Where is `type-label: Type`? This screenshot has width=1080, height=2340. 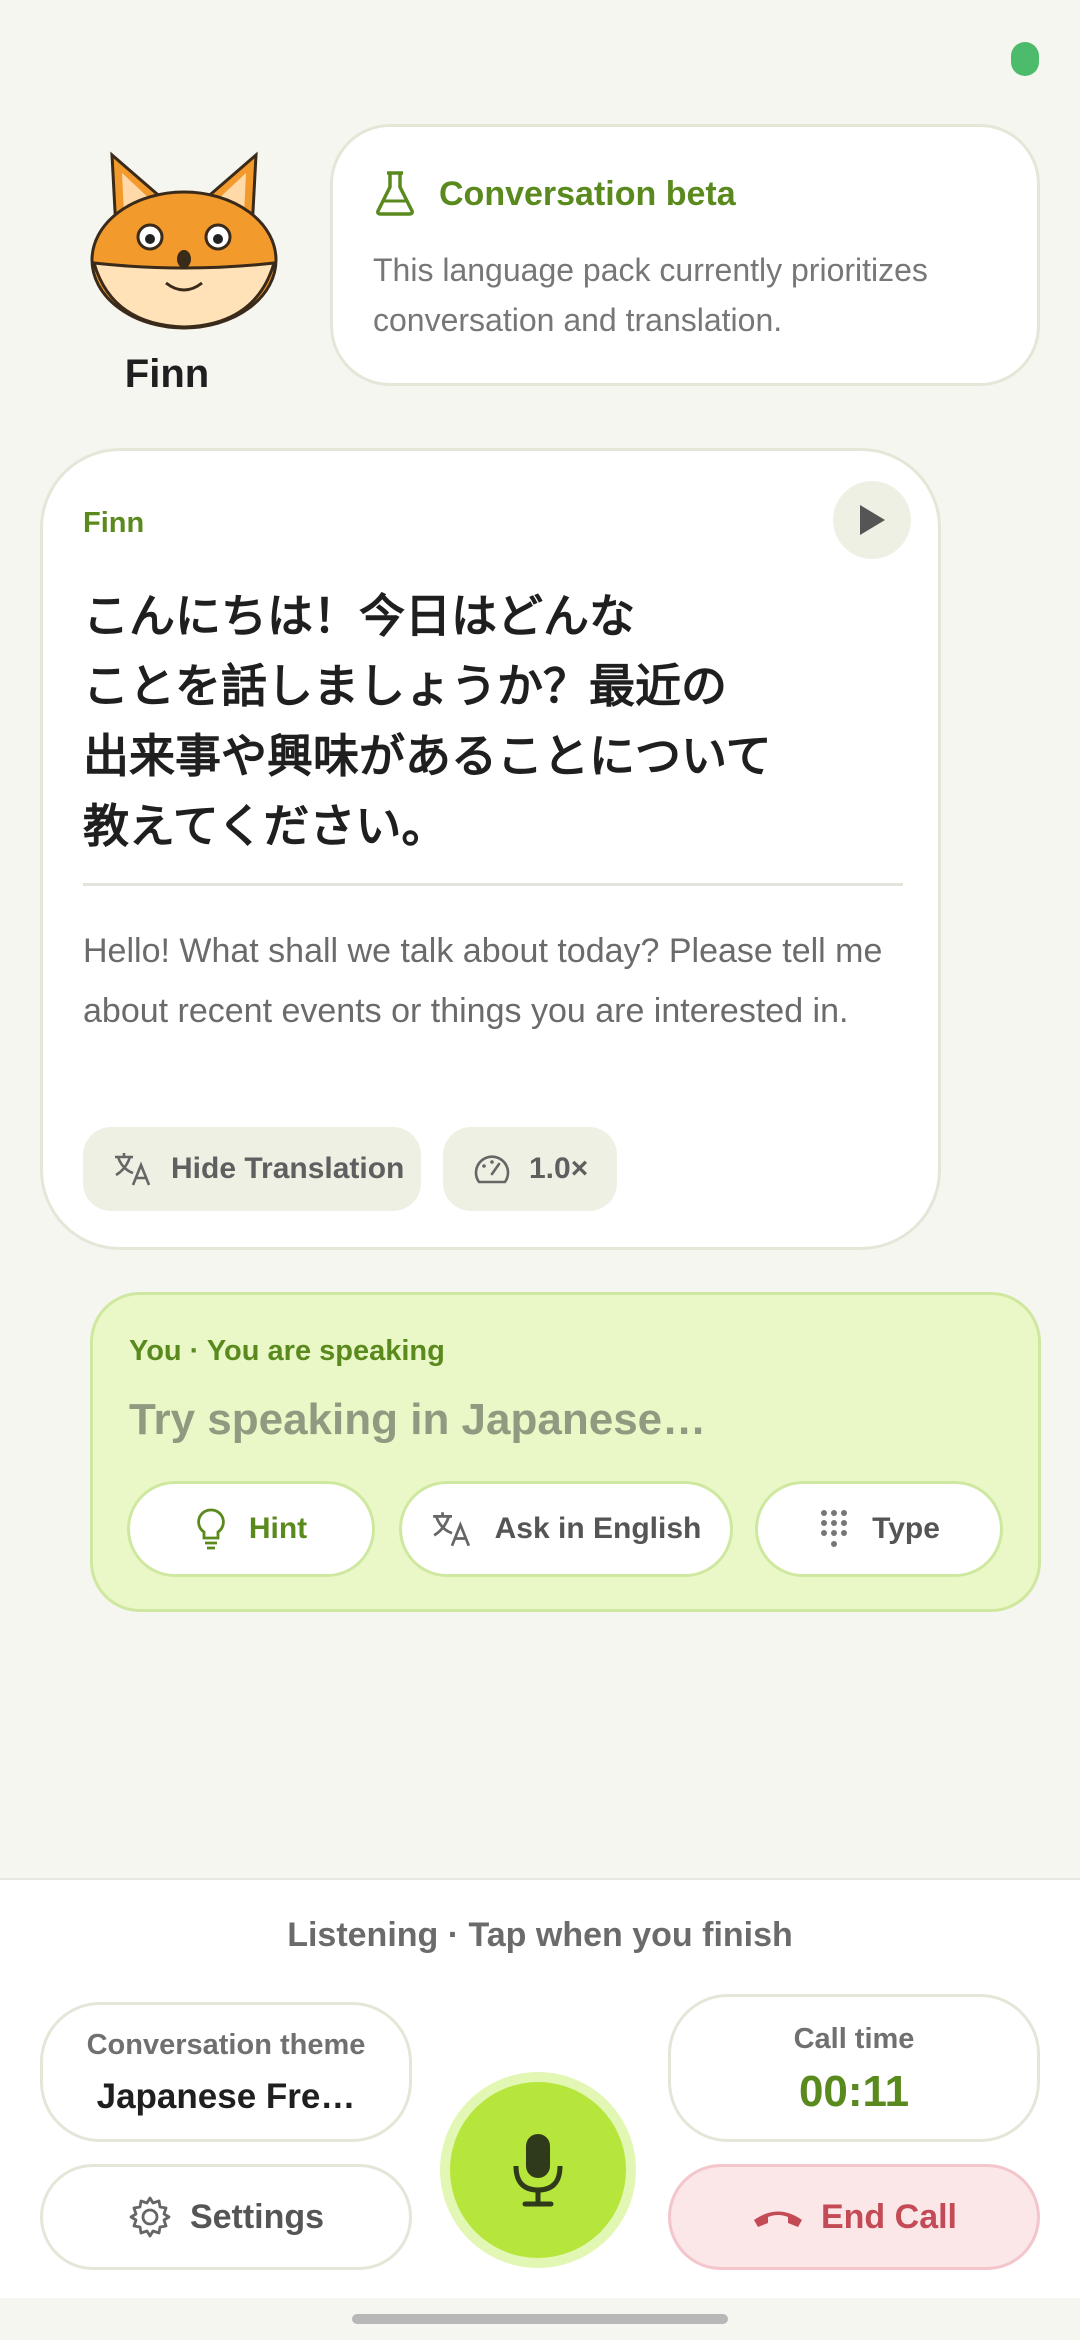
type-label: Type is located at coordinates (906, 1528).